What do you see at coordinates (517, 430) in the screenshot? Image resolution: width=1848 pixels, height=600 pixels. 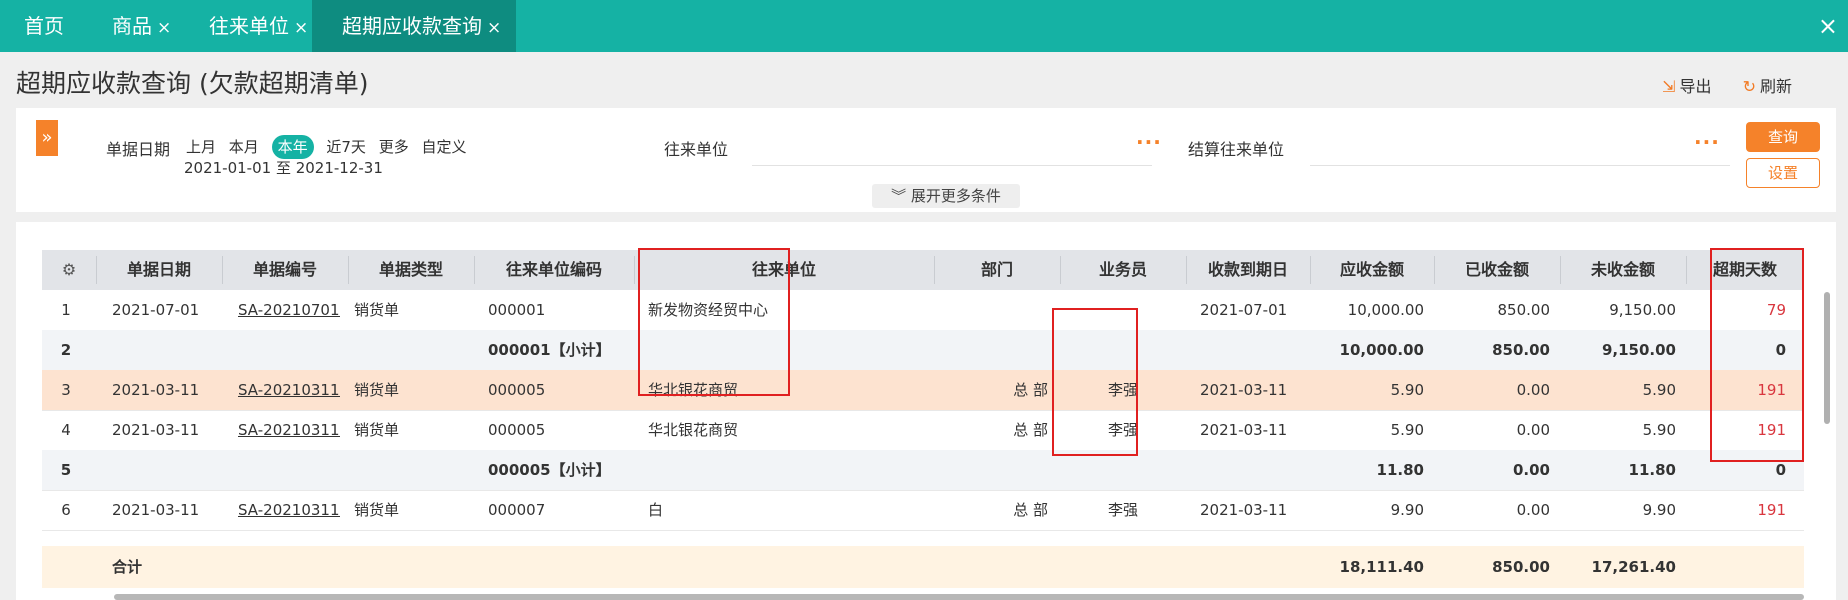 I see `cell-partner-code: 000005` at bounding box center [517, 430].